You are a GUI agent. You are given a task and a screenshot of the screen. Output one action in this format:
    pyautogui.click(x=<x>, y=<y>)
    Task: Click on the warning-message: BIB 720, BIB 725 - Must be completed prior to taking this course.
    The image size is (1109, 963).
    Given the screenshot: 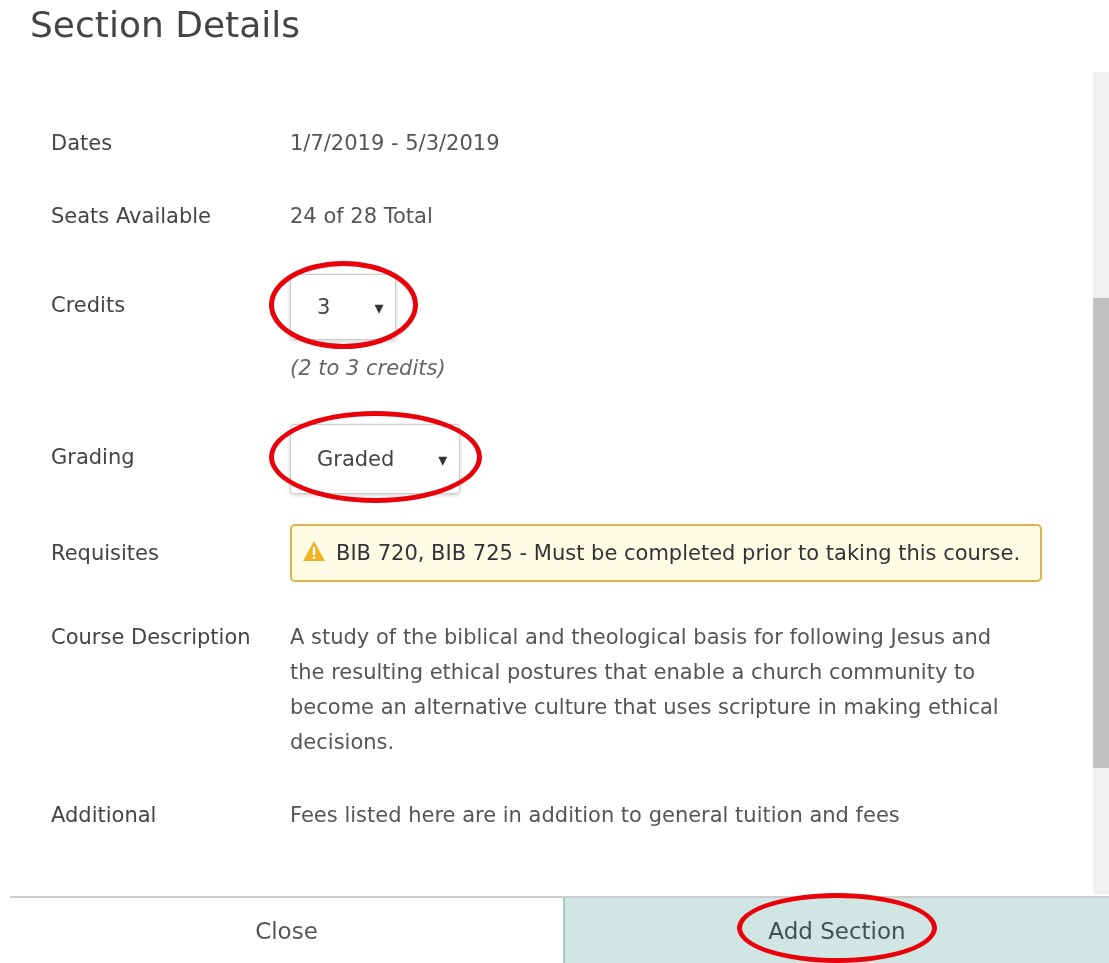 What is the action you would take?
    pyautogui.click(x=666, y=553)
    